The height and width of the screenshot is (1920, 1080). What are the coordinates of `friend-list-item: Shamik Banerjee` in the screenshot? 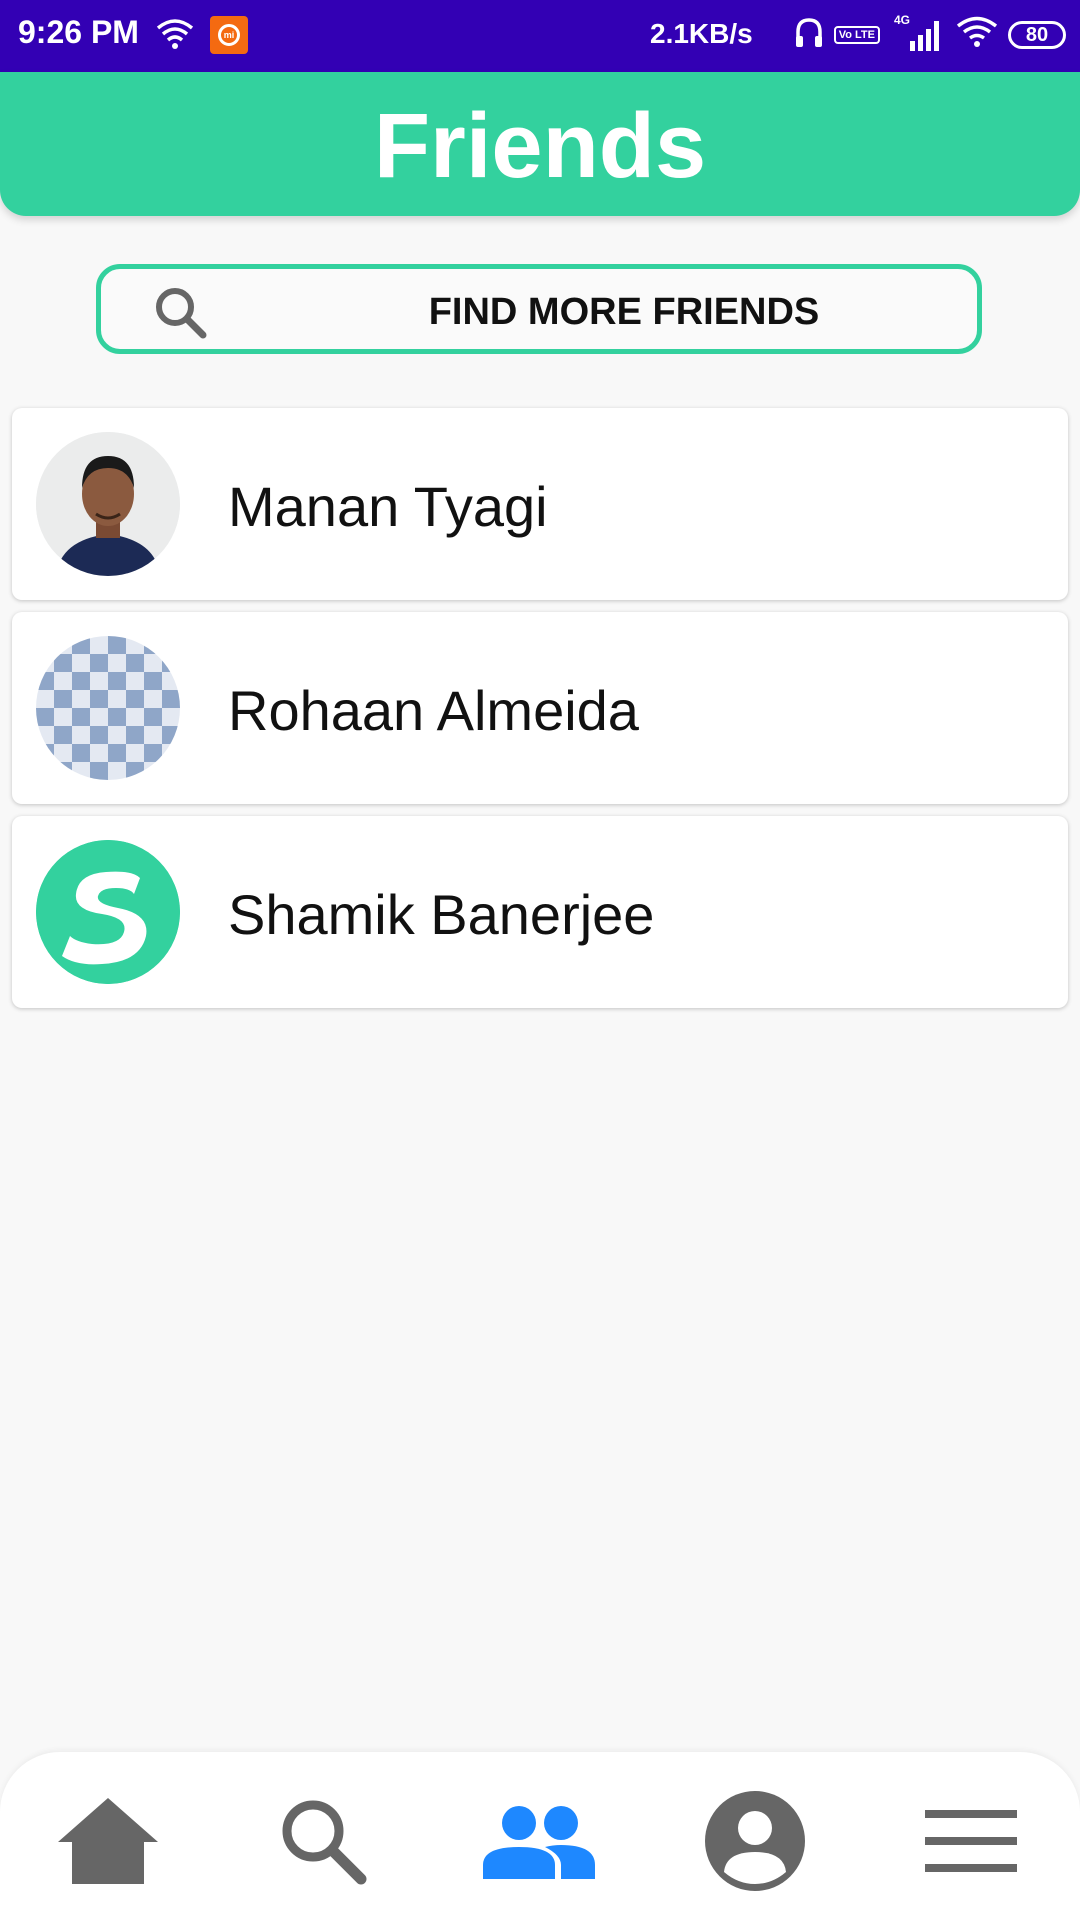 It's located at (540, 912).